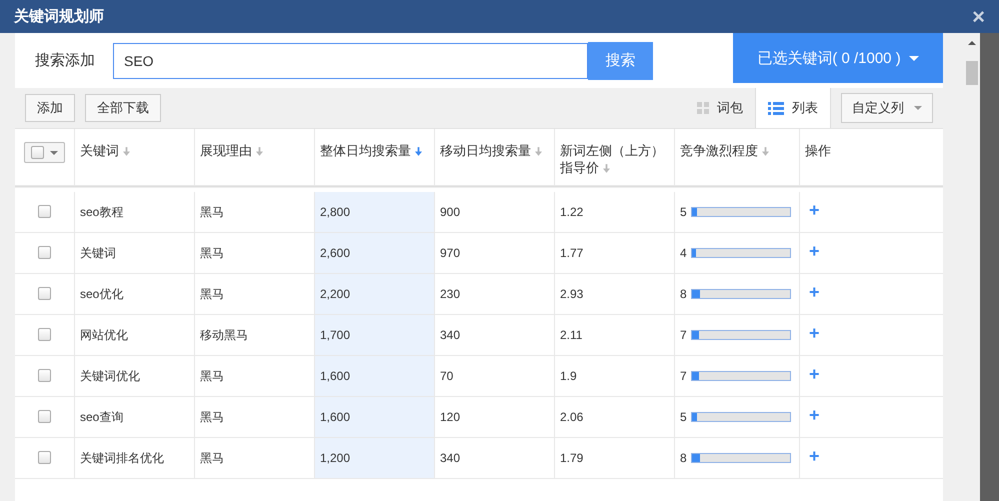 This screenshot has width=999, height=501. Describe the element at coordinates (615, 335) in the screenshot. I see `table-cell: 2.11` at that location.